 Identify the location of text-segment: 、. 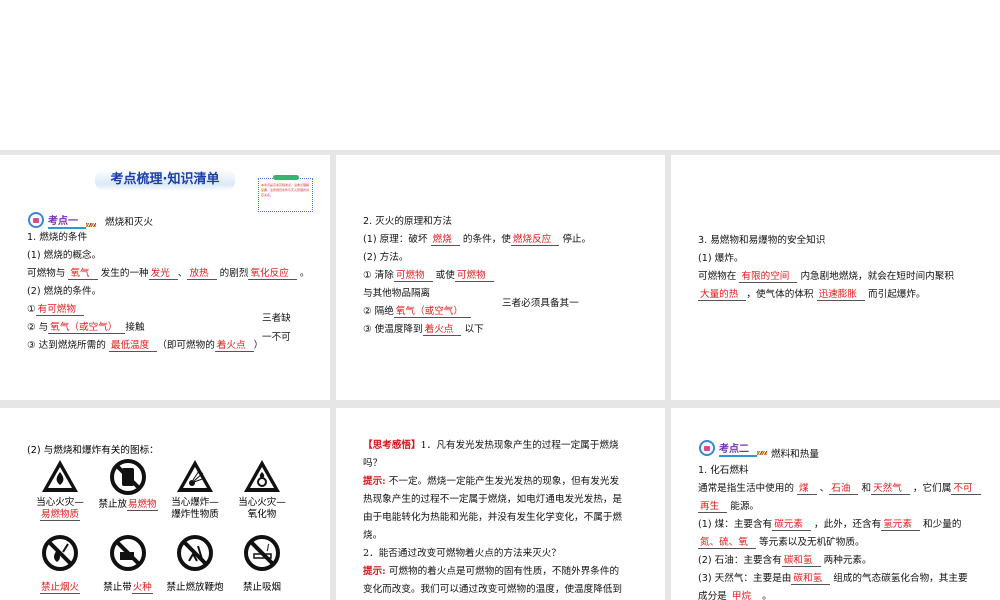
(823, 488).